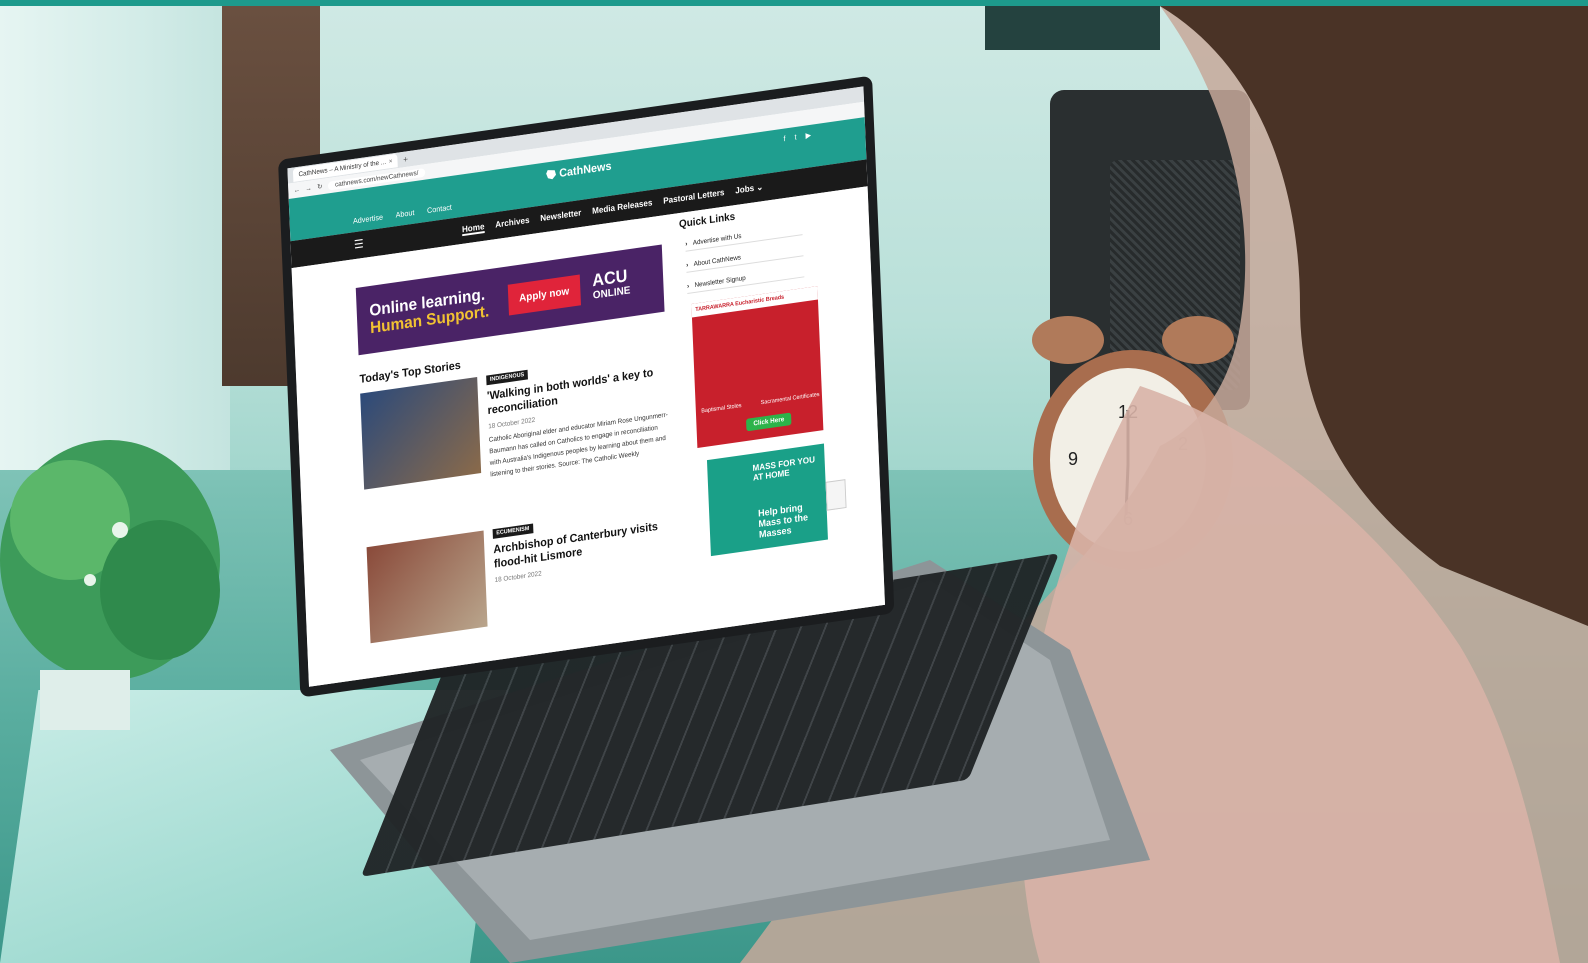 Image resolution: width=1588 pixels, height=963 pixels. Describe the element at coordinates (544, 295) in the screenshot. I see `apply-now-button: Apply now` at that location.